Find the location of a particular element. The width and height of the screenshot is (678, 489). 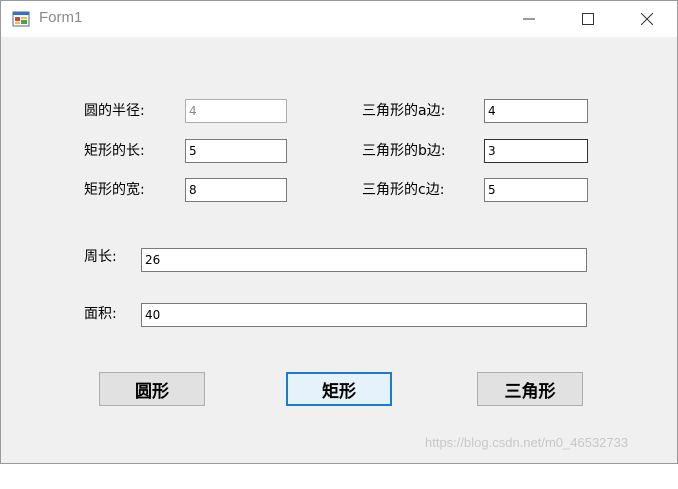

close-button is located at coordinates (647, 19).